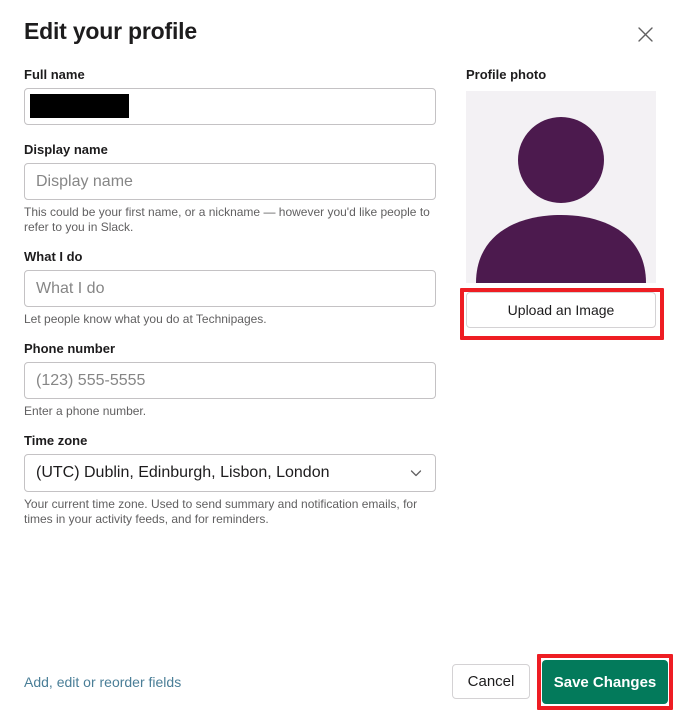  Describe the element at coordinates (230, 181) in the screenshot. I see `display-name-input` at that location.